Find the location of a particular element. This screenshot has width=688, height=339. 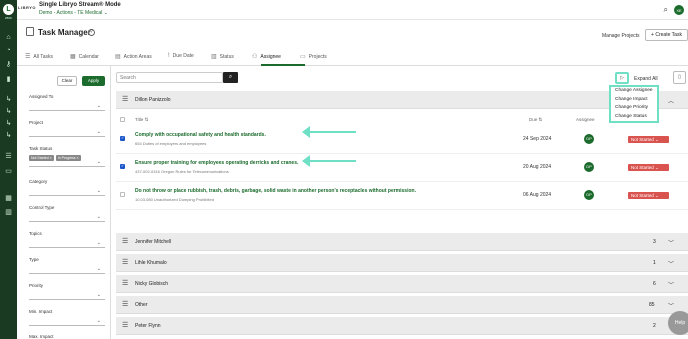

assigned-to-select: ⌄ is located at coordinates (67, 106).